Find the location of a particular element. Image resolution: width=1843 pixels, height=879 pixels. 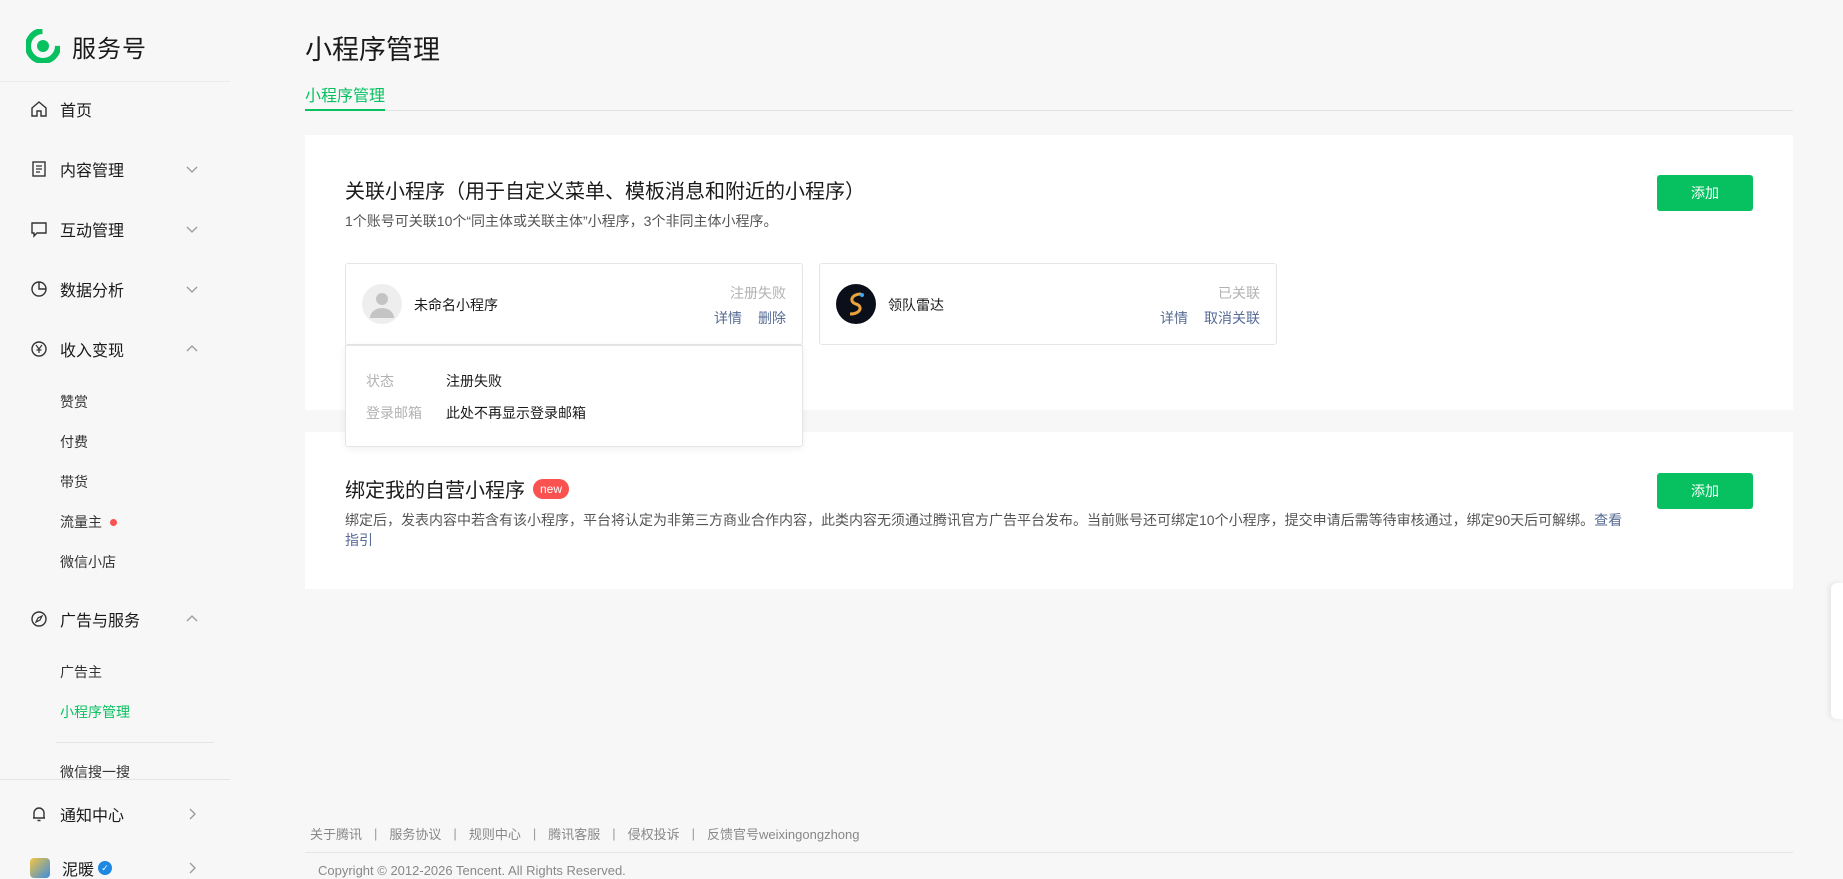

nav-analytics: 数据分析 is located at coordinates (115, 289).